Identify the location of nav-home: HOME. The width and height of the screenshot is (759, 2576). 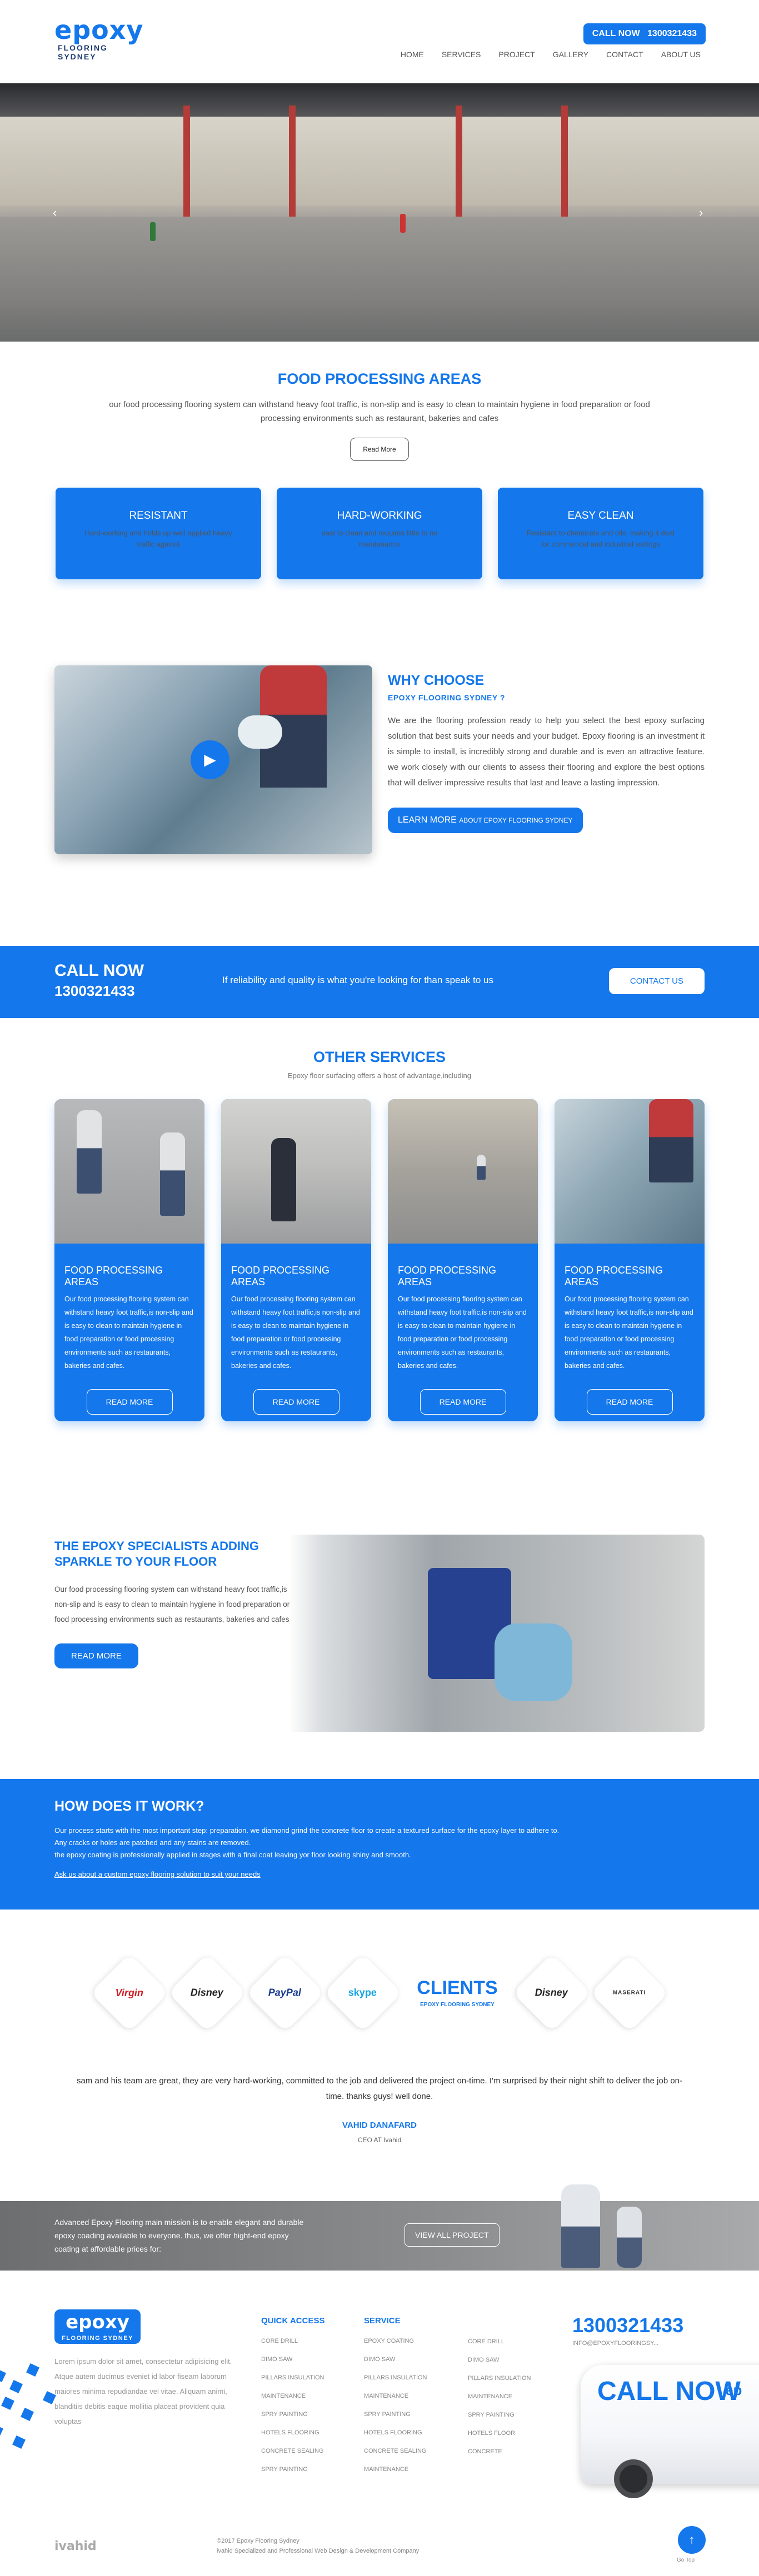
(412, 54).